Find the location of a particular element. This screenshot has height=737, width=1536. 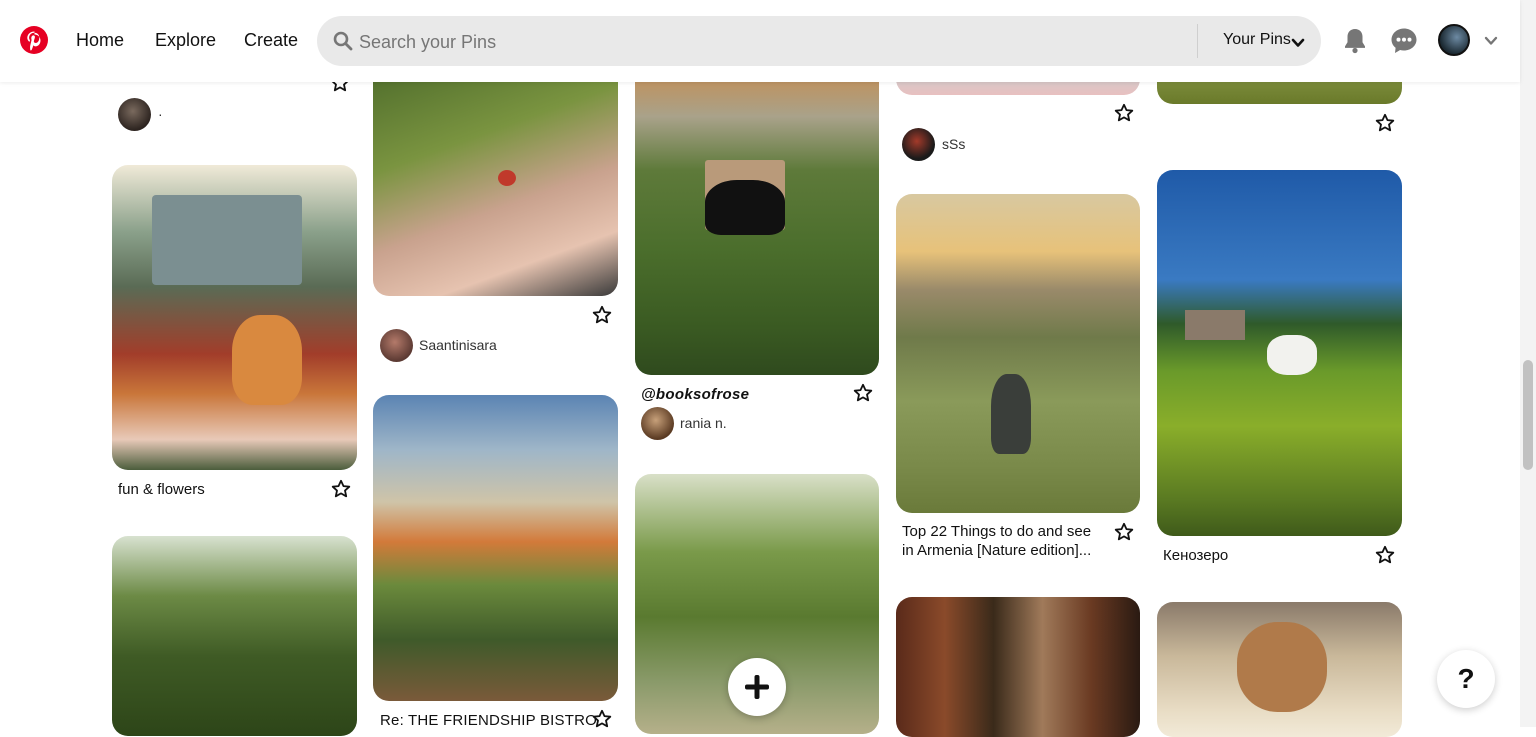

your-pins-filter: Your Pins is located at coordinates (1257, 40).